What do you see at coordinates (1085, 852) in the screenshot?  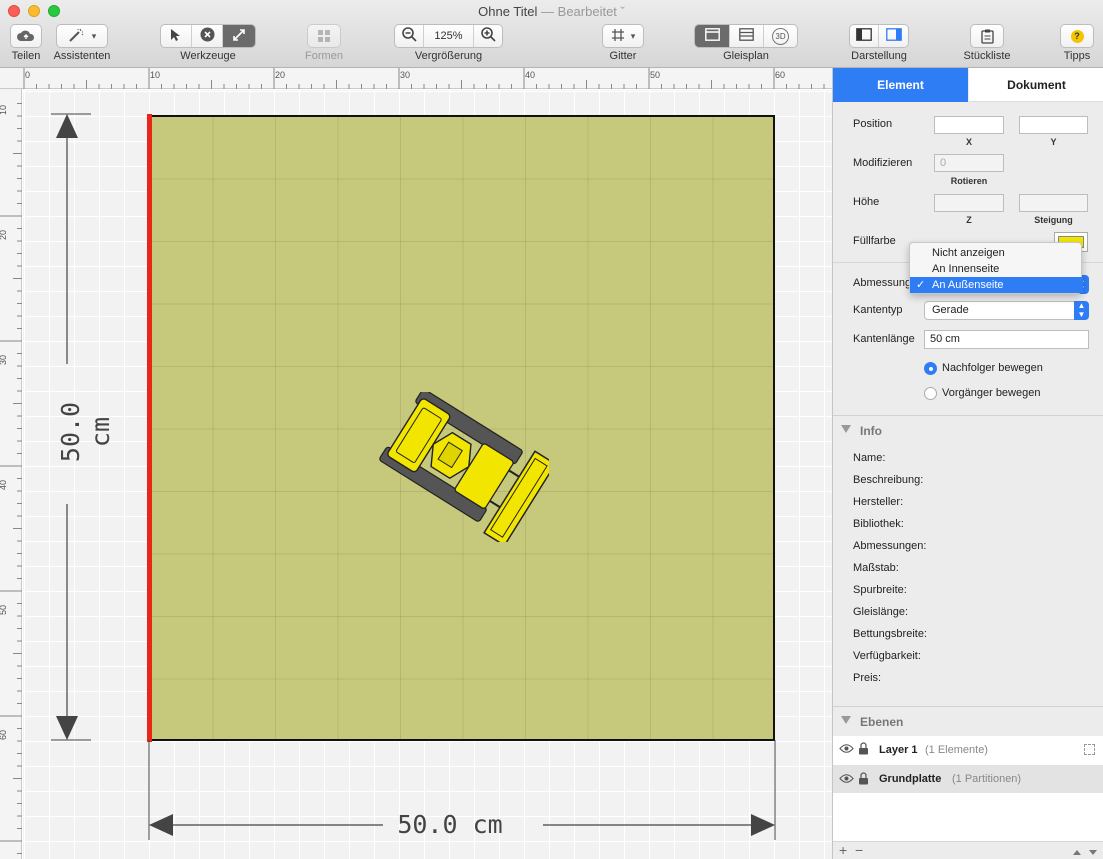 I see `resize-handle-icon` at bounding box center [1085, 852].